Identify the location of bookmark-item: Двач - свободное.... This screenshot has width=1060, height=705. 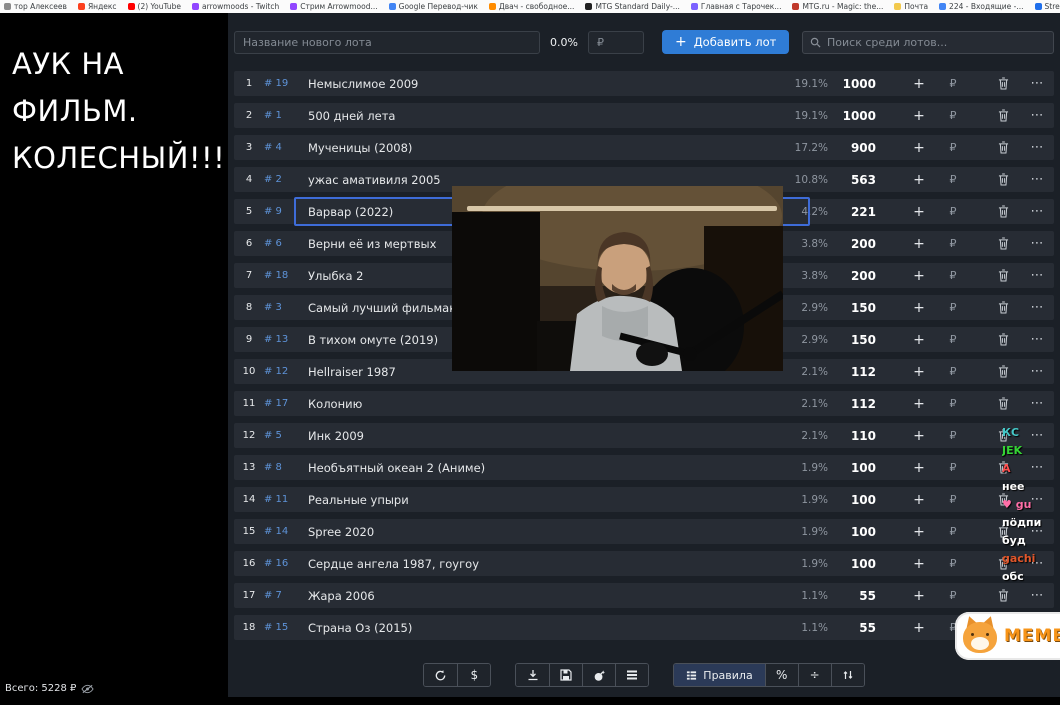
(531, 6).